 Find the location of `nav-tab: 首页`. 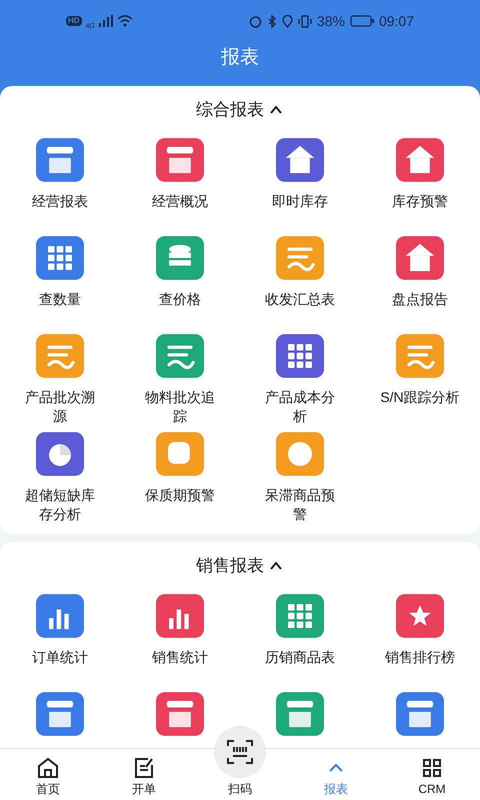

nav-tab: 首页 is located at coordinates (48, 777).